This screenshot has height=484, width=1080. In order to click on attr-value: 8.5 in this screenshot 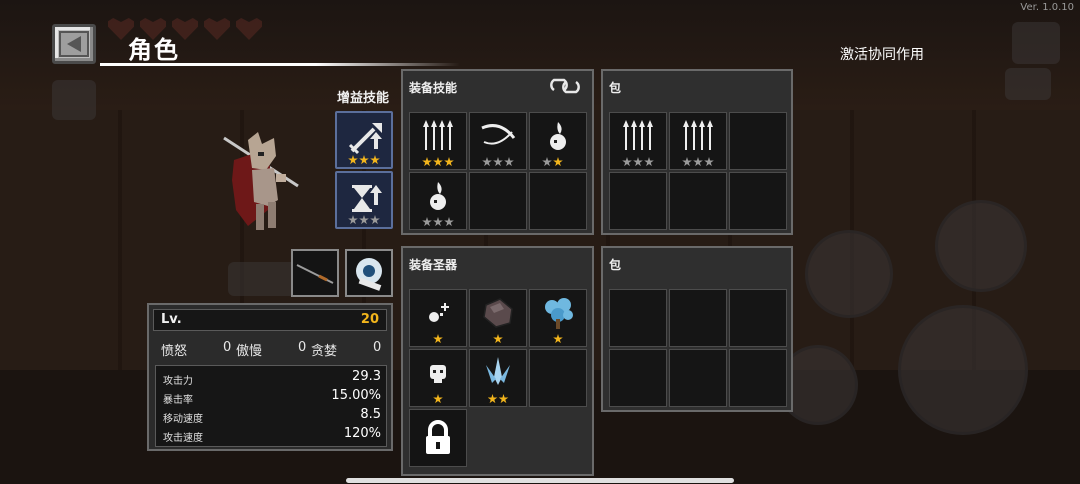, I will do `click(370, 414)`.